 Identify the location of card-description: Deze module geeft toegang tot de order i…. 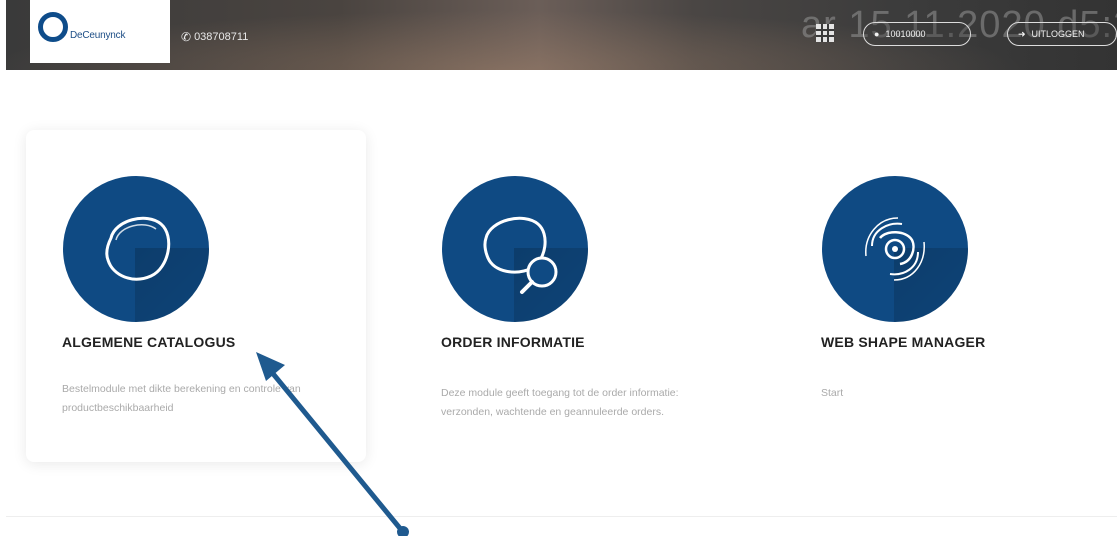
(560, 402).